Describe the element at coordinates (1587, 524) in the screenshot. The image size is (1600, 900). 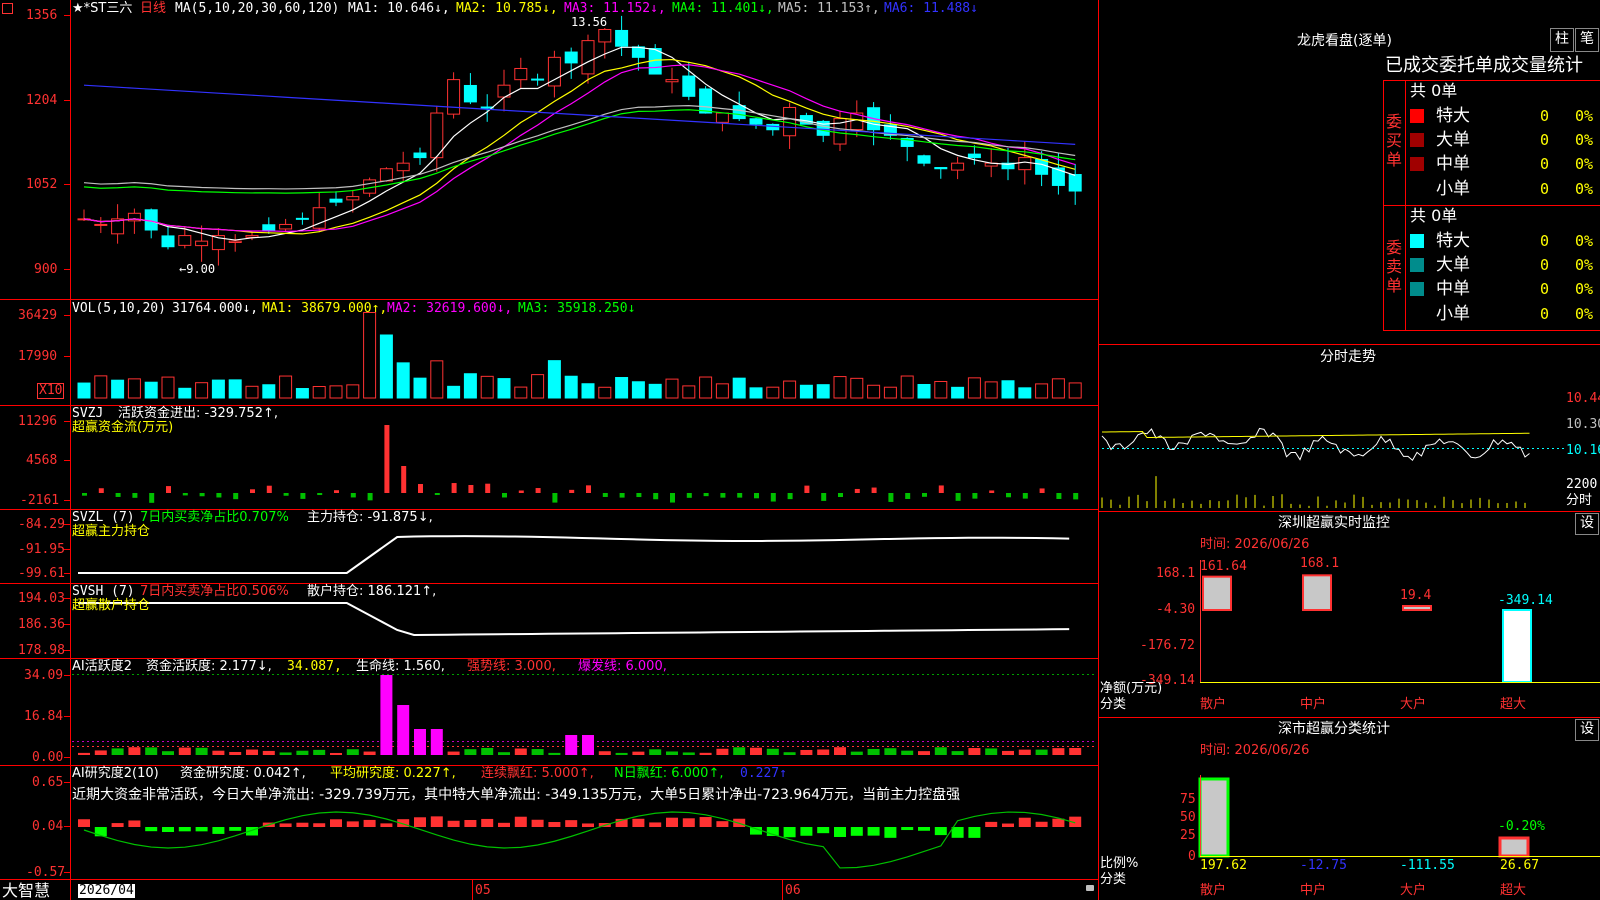
I see `monitor-settings-button: 设` at that location.